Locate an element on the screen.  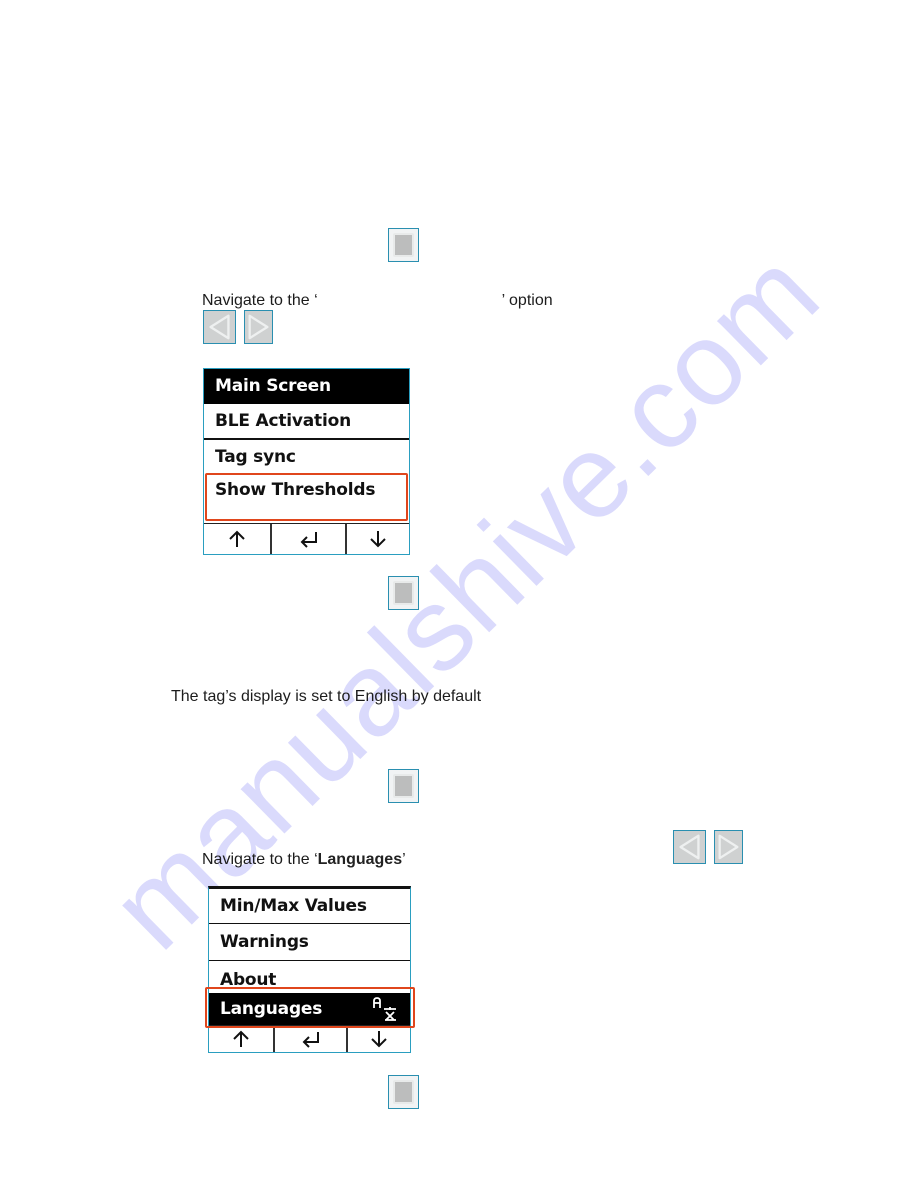
menu-item-label: Warnings is located at coordinates (264, 942).